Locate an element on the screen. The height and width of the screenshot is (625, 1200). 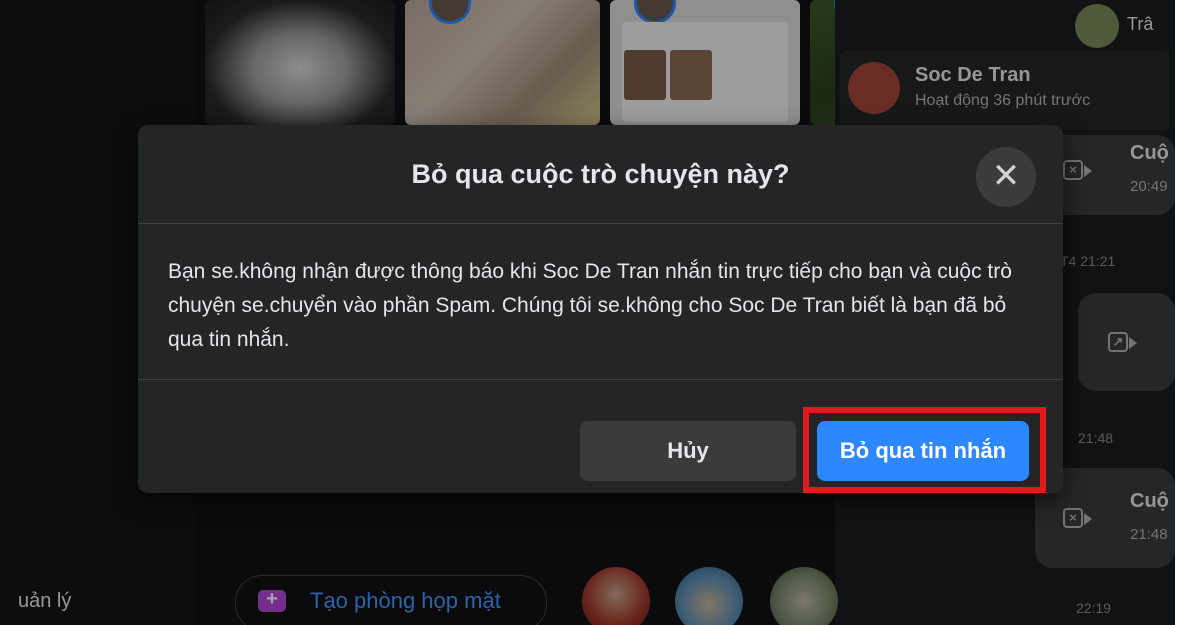
video-call-outgoing-icon: ↗ is located at coordinates (1123, 343).